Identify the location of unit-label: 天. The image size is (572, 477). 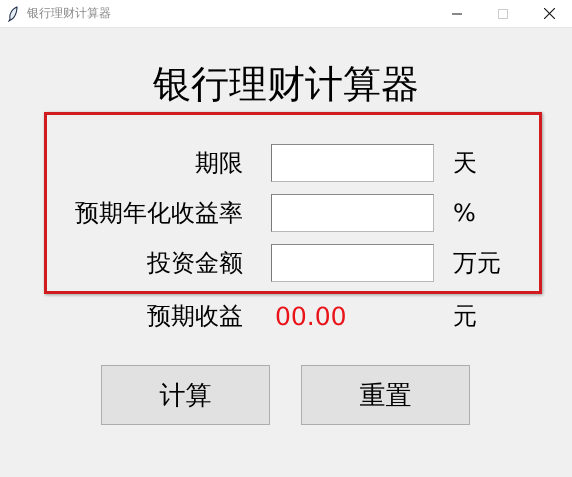
(465, 163).